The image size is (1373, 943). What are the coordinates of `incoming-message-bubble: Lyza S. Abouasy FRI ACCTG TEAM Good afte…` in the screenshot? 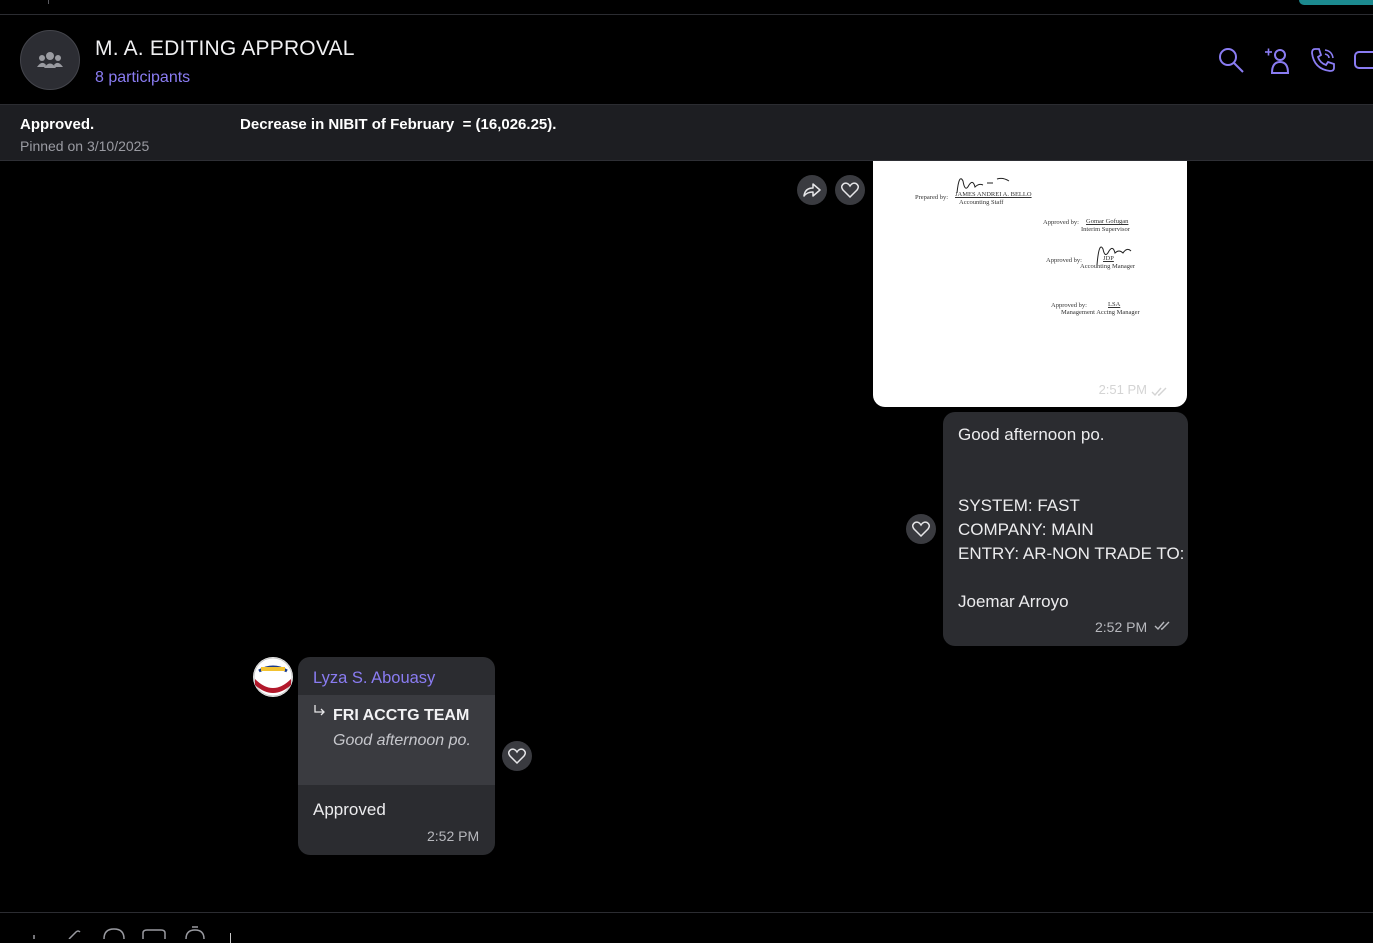 It's located at (396, 756).